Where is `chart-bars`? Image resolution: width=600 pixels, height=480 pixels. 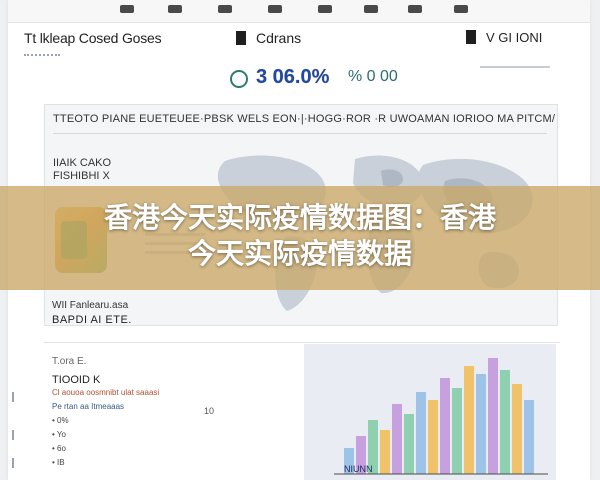
chart-bars is located at coordinates (439, 416).